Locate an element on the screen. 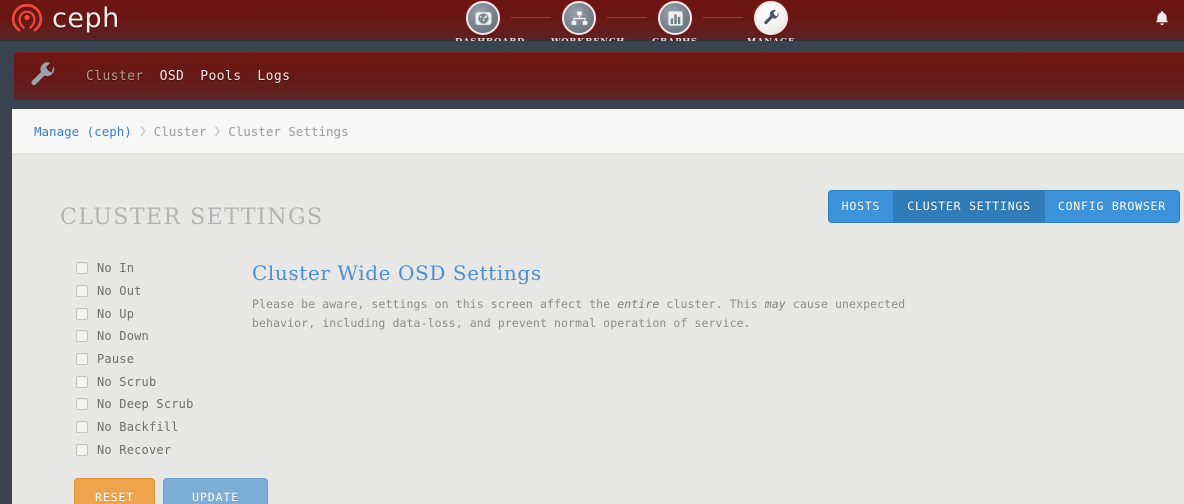 This screenshot has width=1184, height=504. option-label: No Deep Scrub is located at coordinates (145, 404).